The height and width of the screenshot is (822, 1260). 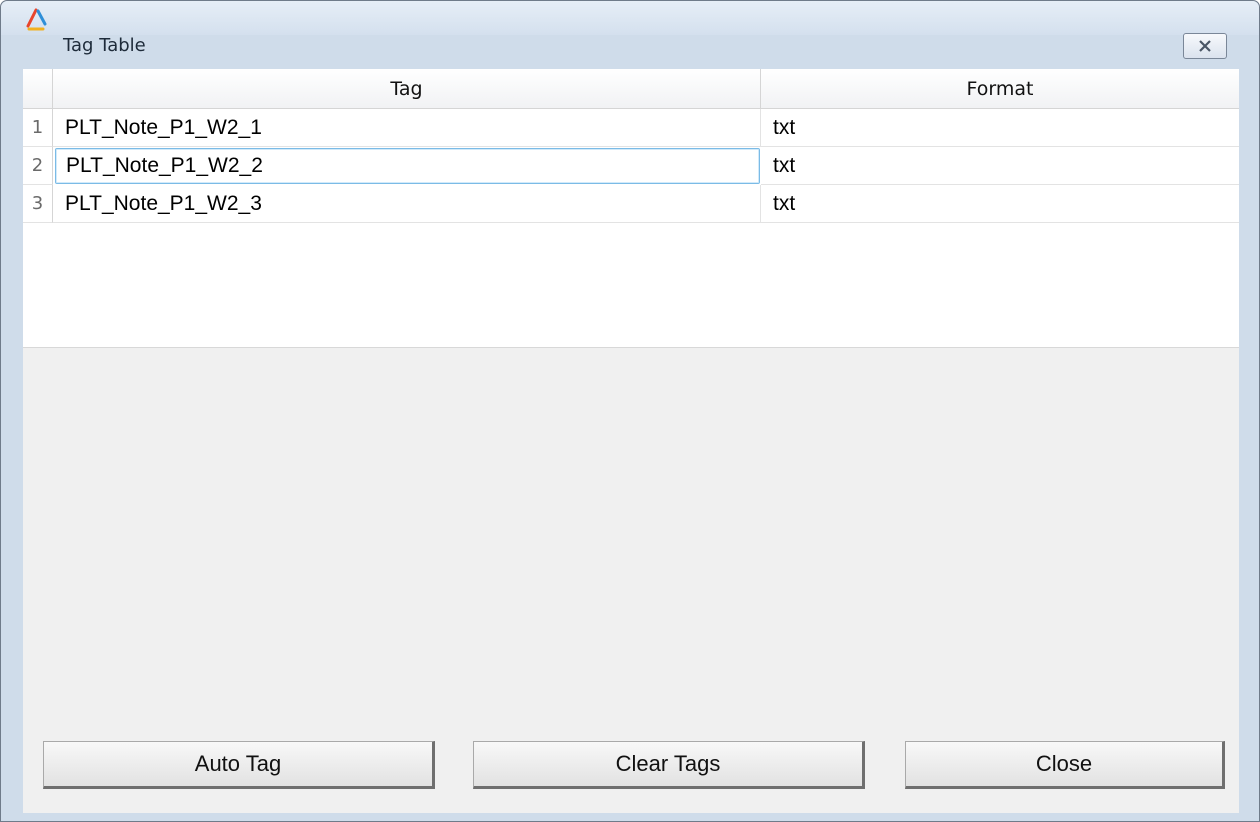 What do you see at coordinates (239, 765) in the screenshot?
I see `auto-tag-button: Auto Tag` at bounding box center [239, 765].